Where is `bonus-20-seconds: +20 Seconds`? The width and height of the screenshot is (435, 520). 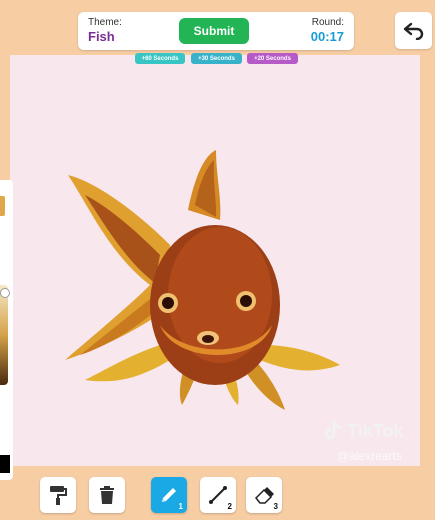
bonus-20-seconds: +20 Seconds is located at coordinates (272, 58).